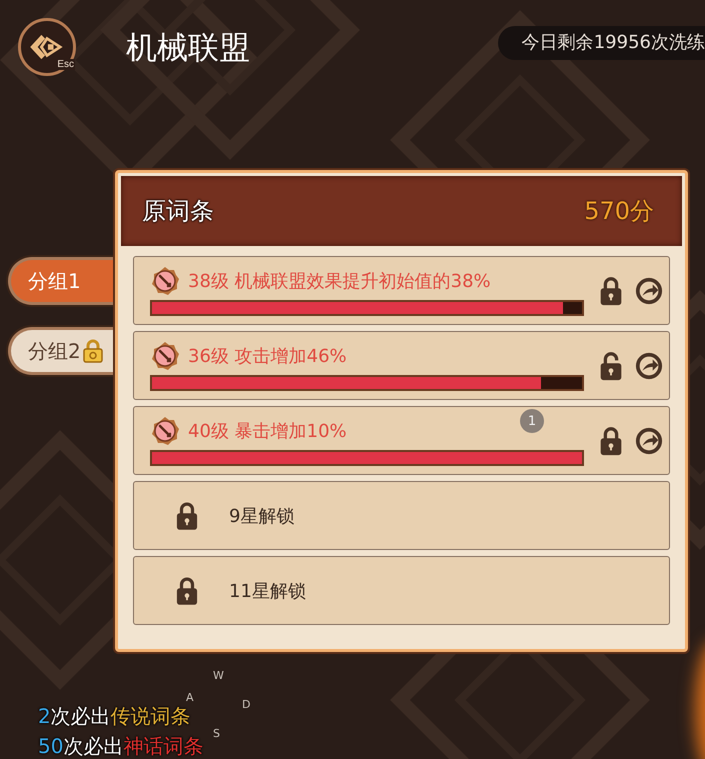 This screenshot has width=705, height=759. What do you see at coordinates (178, 211) in the screenshot?
I see `panel-title: 原词条` at bounding box center [178, 211].